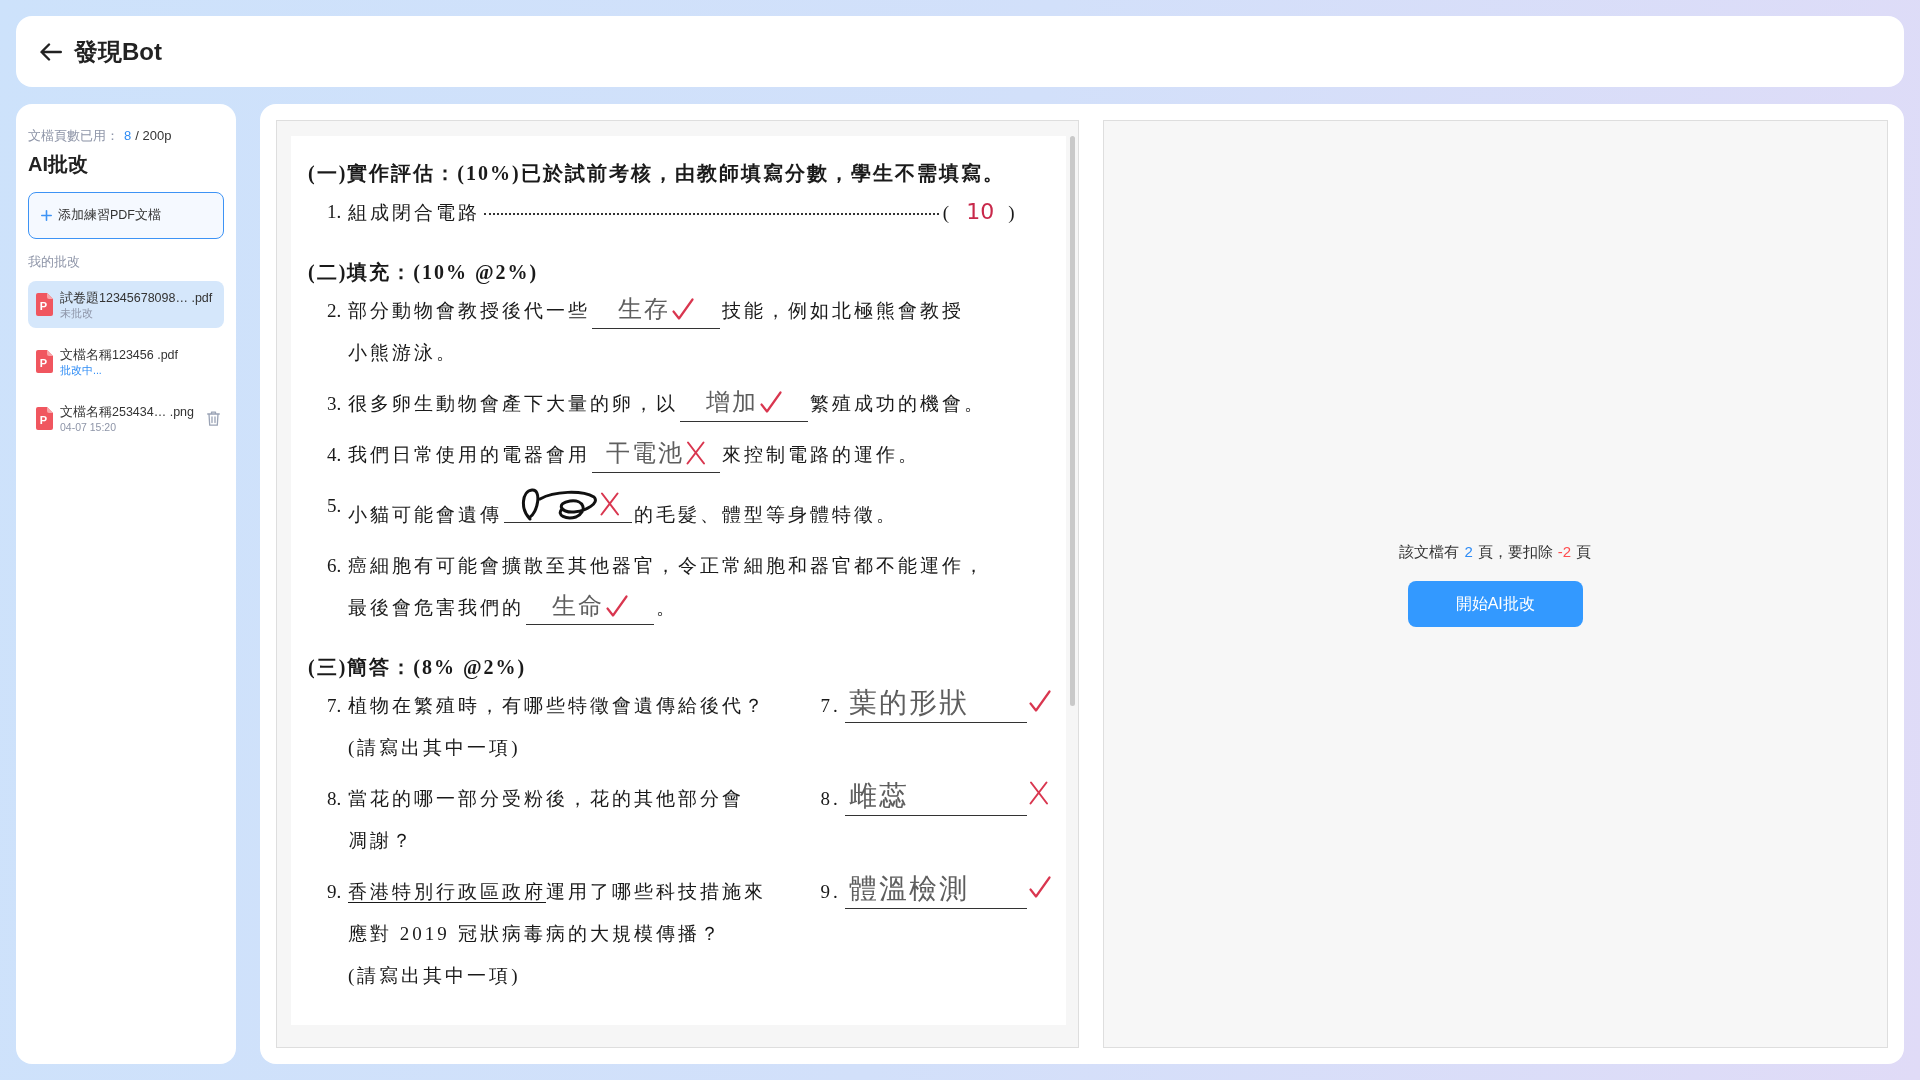  I want to click on question-text: 最後會危害我們的, so click(436, 607).